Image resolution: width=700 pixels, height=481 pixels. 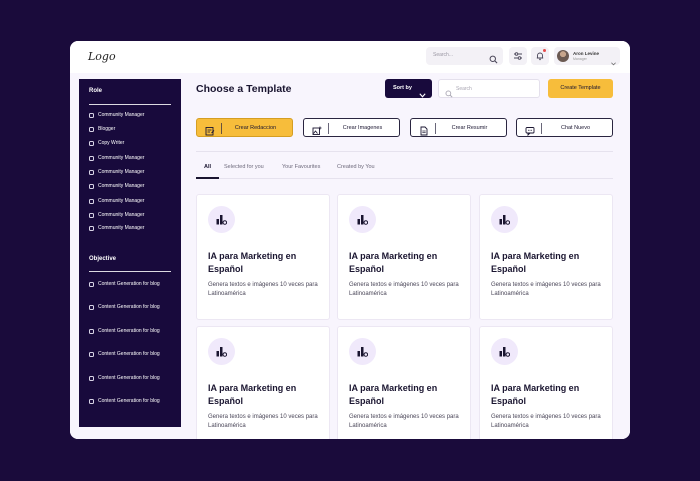 I want to click on notification-dot, so click(x=544, y=50).